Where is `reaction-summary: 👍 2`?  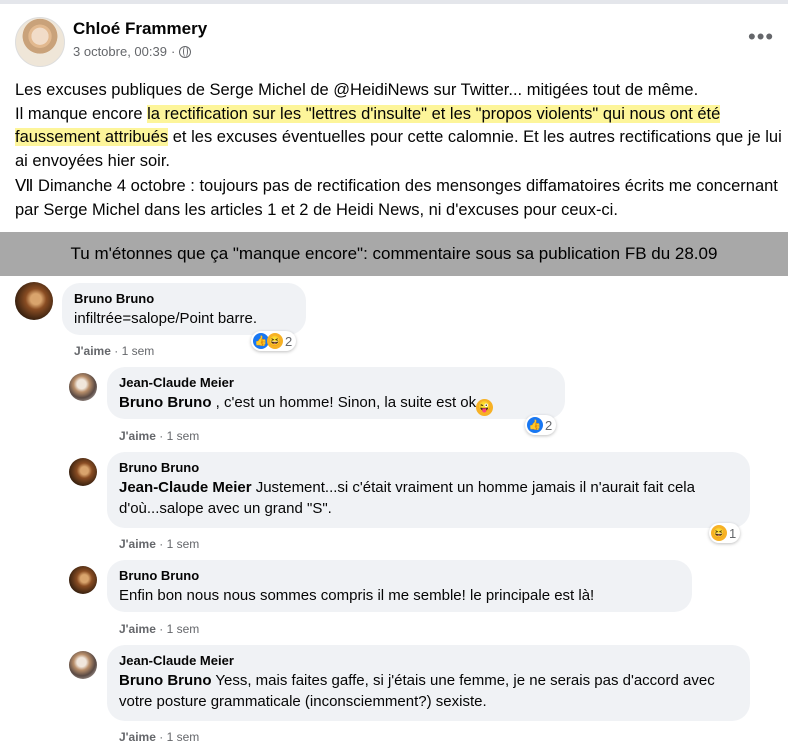 reaction-summary: 👍 2 is located at coordinates (541, 425).